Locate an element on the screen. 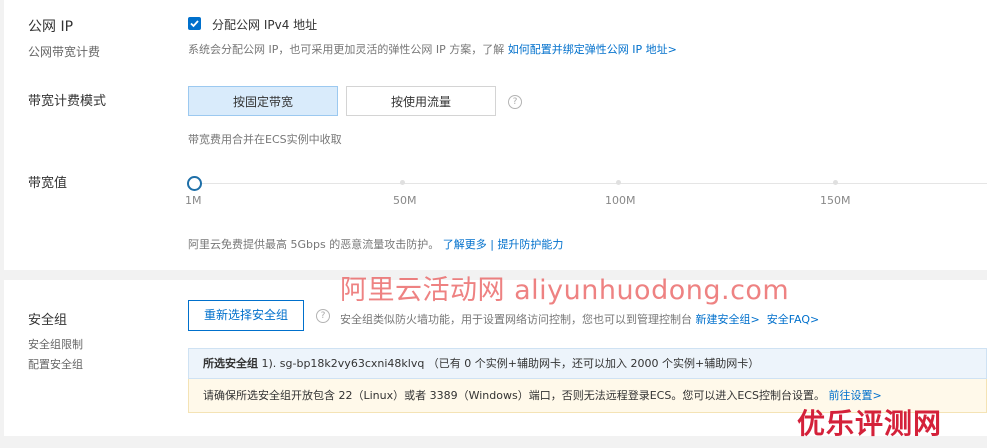 This screenshot has height=448, width=987. selected-security-group-title: 所选安全组 is located at coordinates (230, 363).